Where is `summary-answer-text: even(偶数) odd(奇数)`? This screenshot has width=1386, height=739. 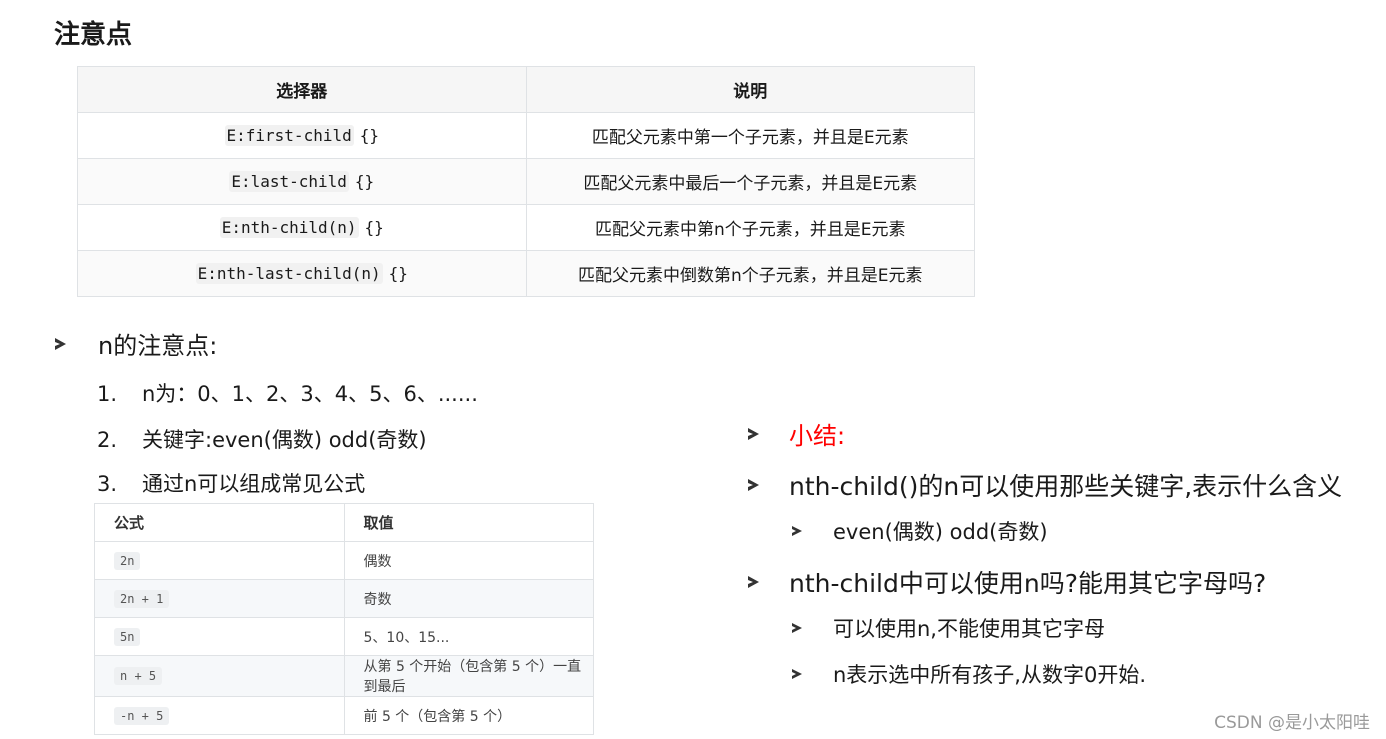
summary-answer-text: even(偶数) odd(奇数) is located at coordinates (940, 532).